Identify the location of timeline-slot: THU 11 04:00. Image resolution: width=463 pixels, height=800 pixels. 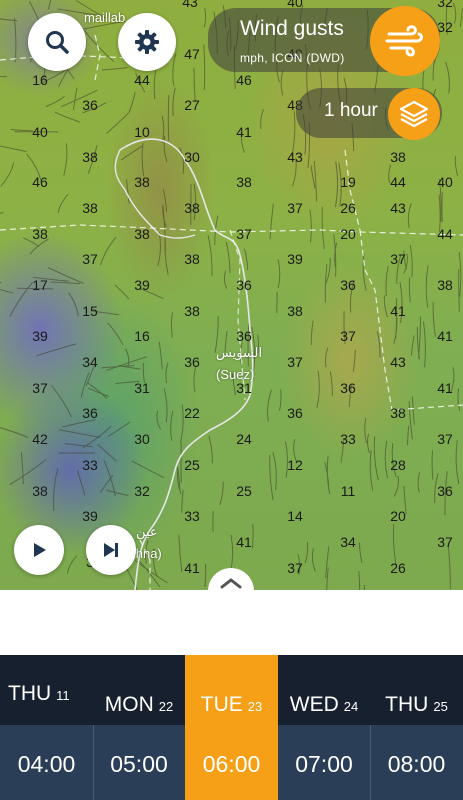
(46, 727).